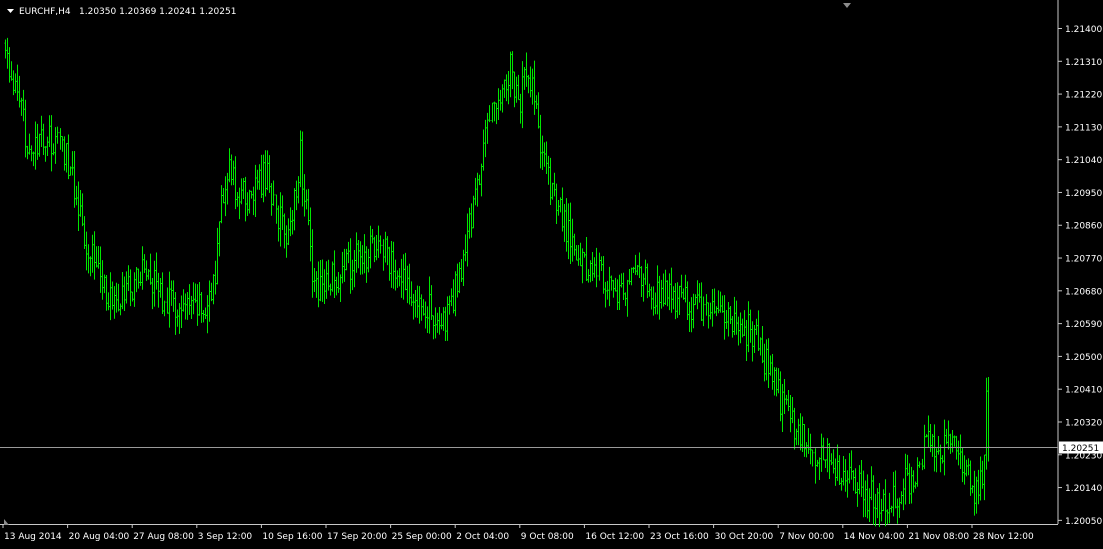 The width and height of the screenshot is (1103, 549). I want to click on time-tick-label: 28 Nov 12:00, so click(1003, 537).